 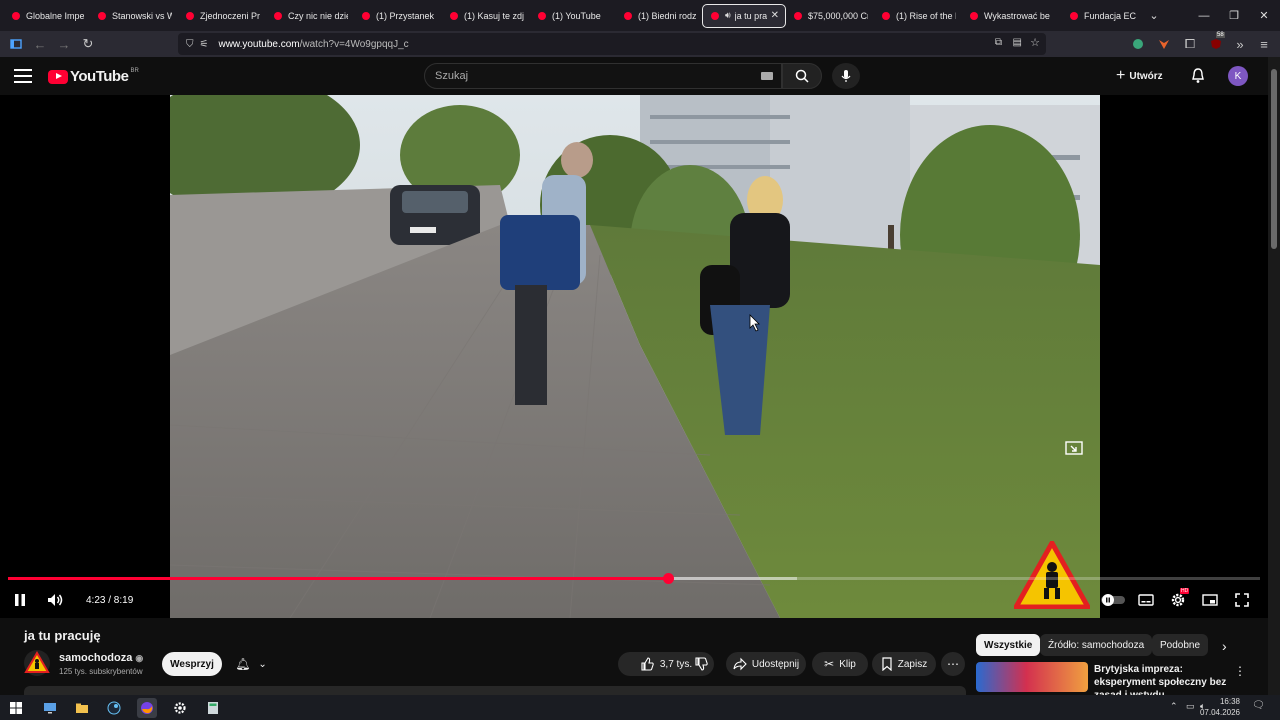 I want to click on this-pc-icon, so click(x=50, y=708).